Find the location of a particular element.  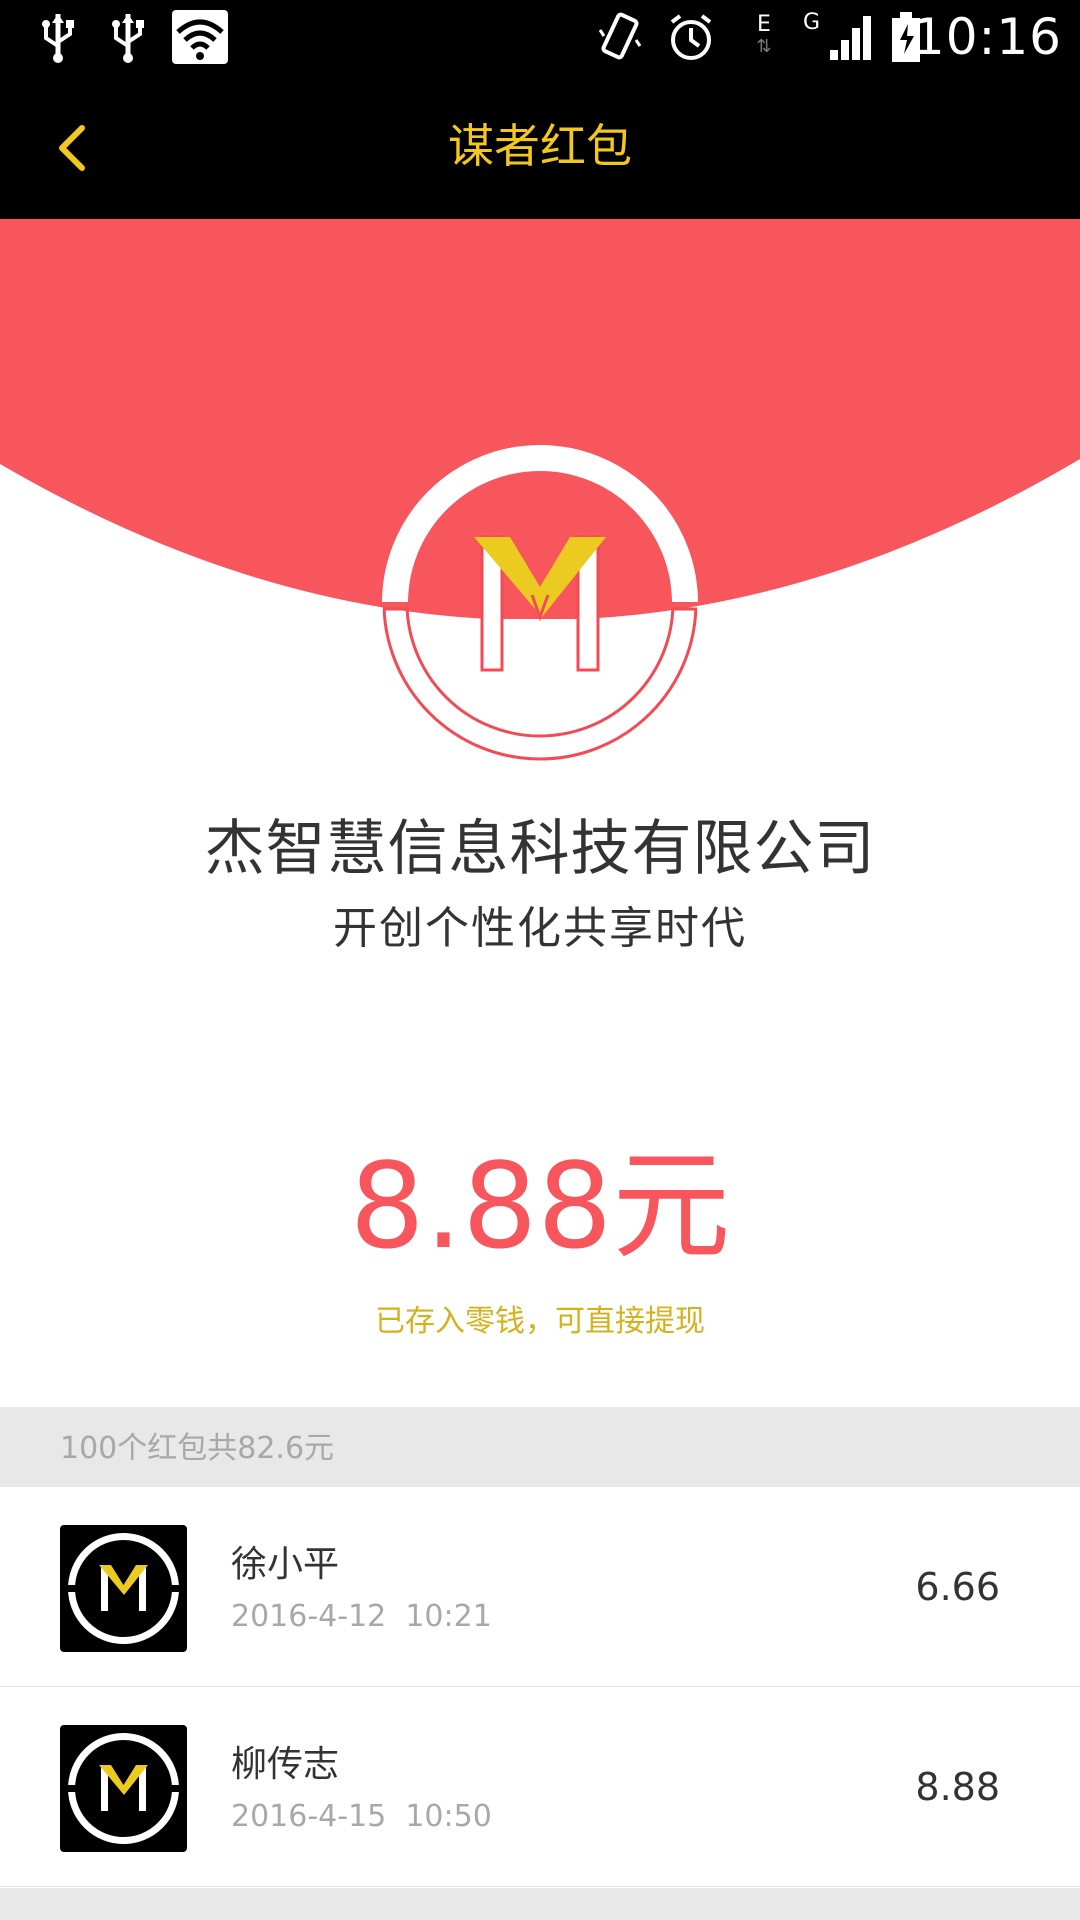

wifi-icon is located at coordinates (200, 37).